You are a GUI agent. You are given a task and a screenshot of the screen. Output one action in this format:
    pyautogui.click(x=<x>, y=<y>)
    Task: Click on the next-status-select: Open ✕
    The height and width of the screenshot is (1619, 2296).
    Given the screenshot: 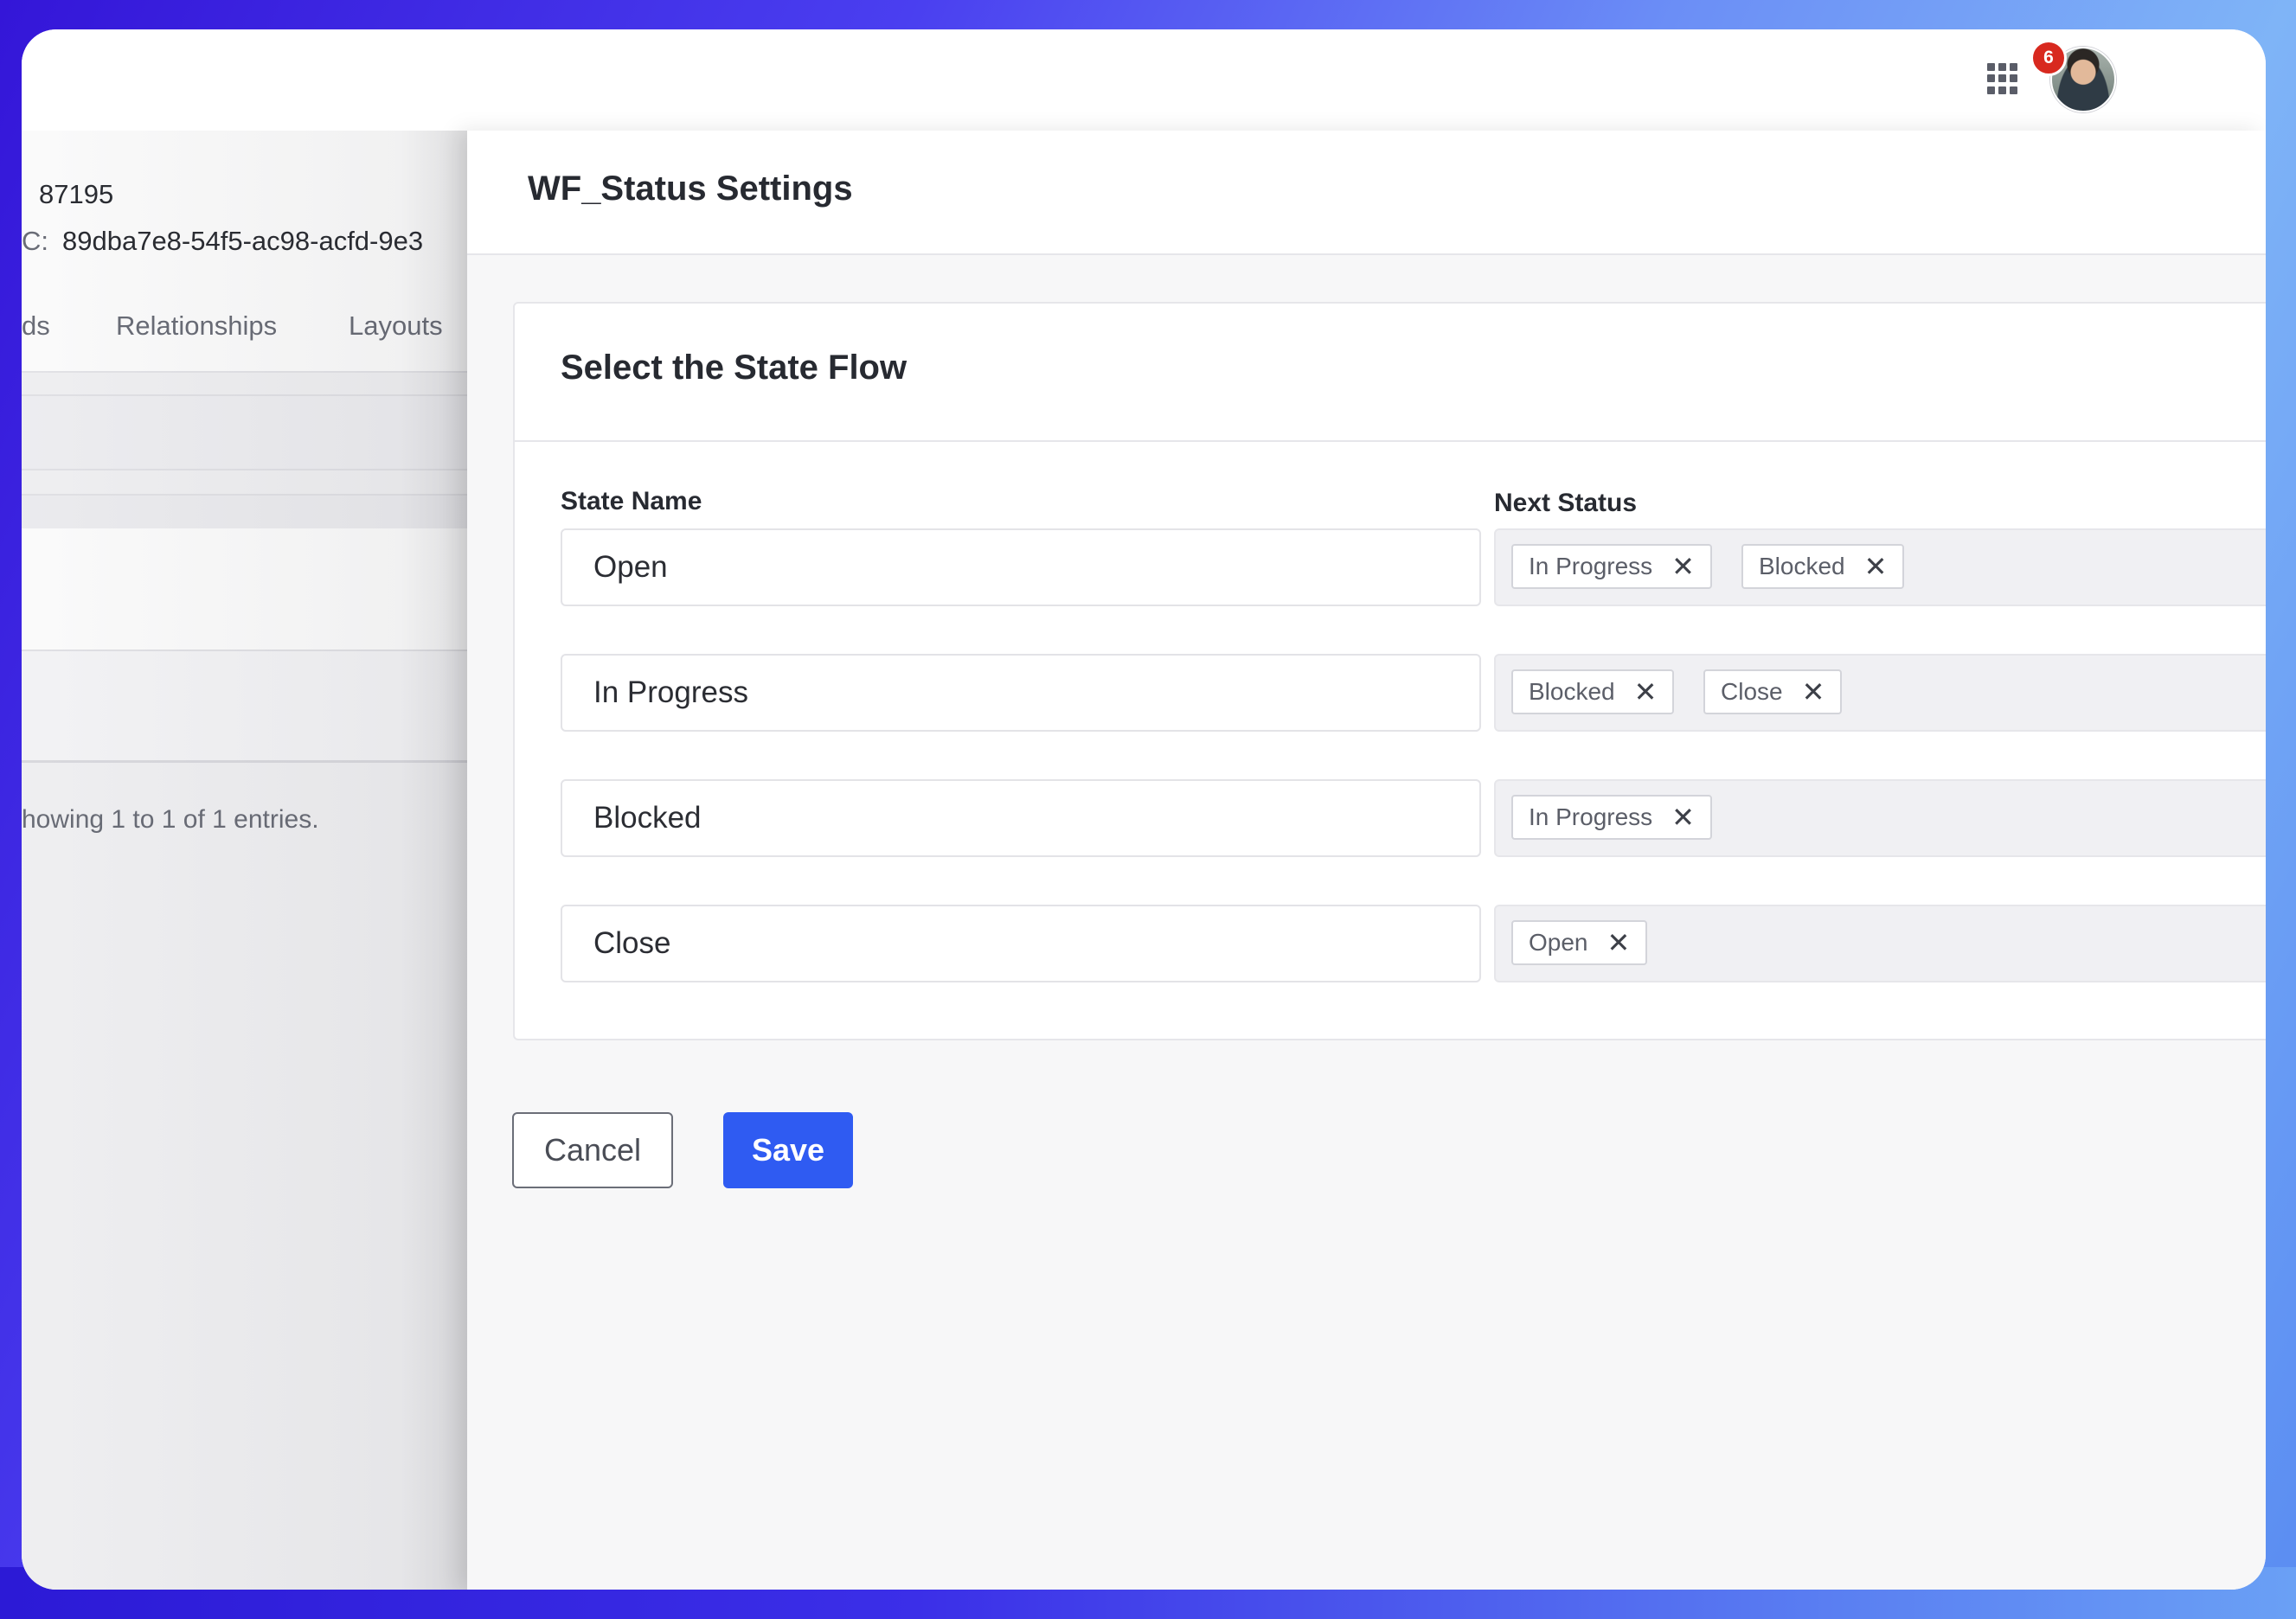 What is the action you would take?
    pyautogui.click(x=1880, y=943)
    